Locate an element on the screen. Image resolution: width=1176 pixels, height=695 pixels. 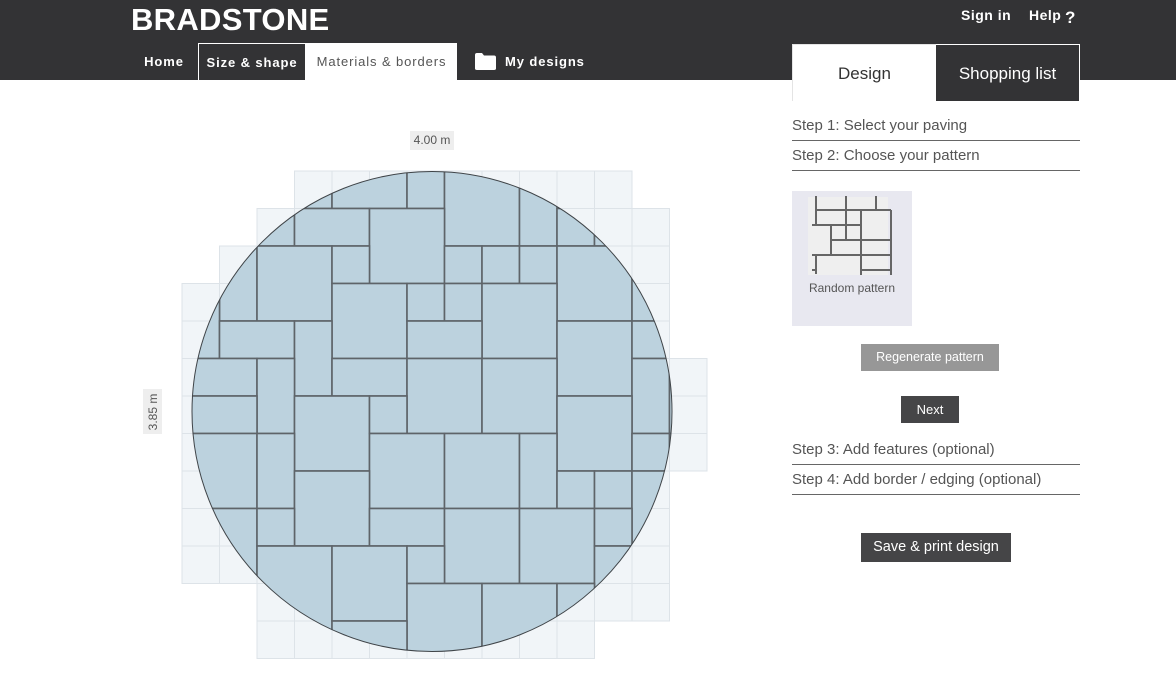
height-dimension-text: 3.85 m is located at coordinates (152, 411).